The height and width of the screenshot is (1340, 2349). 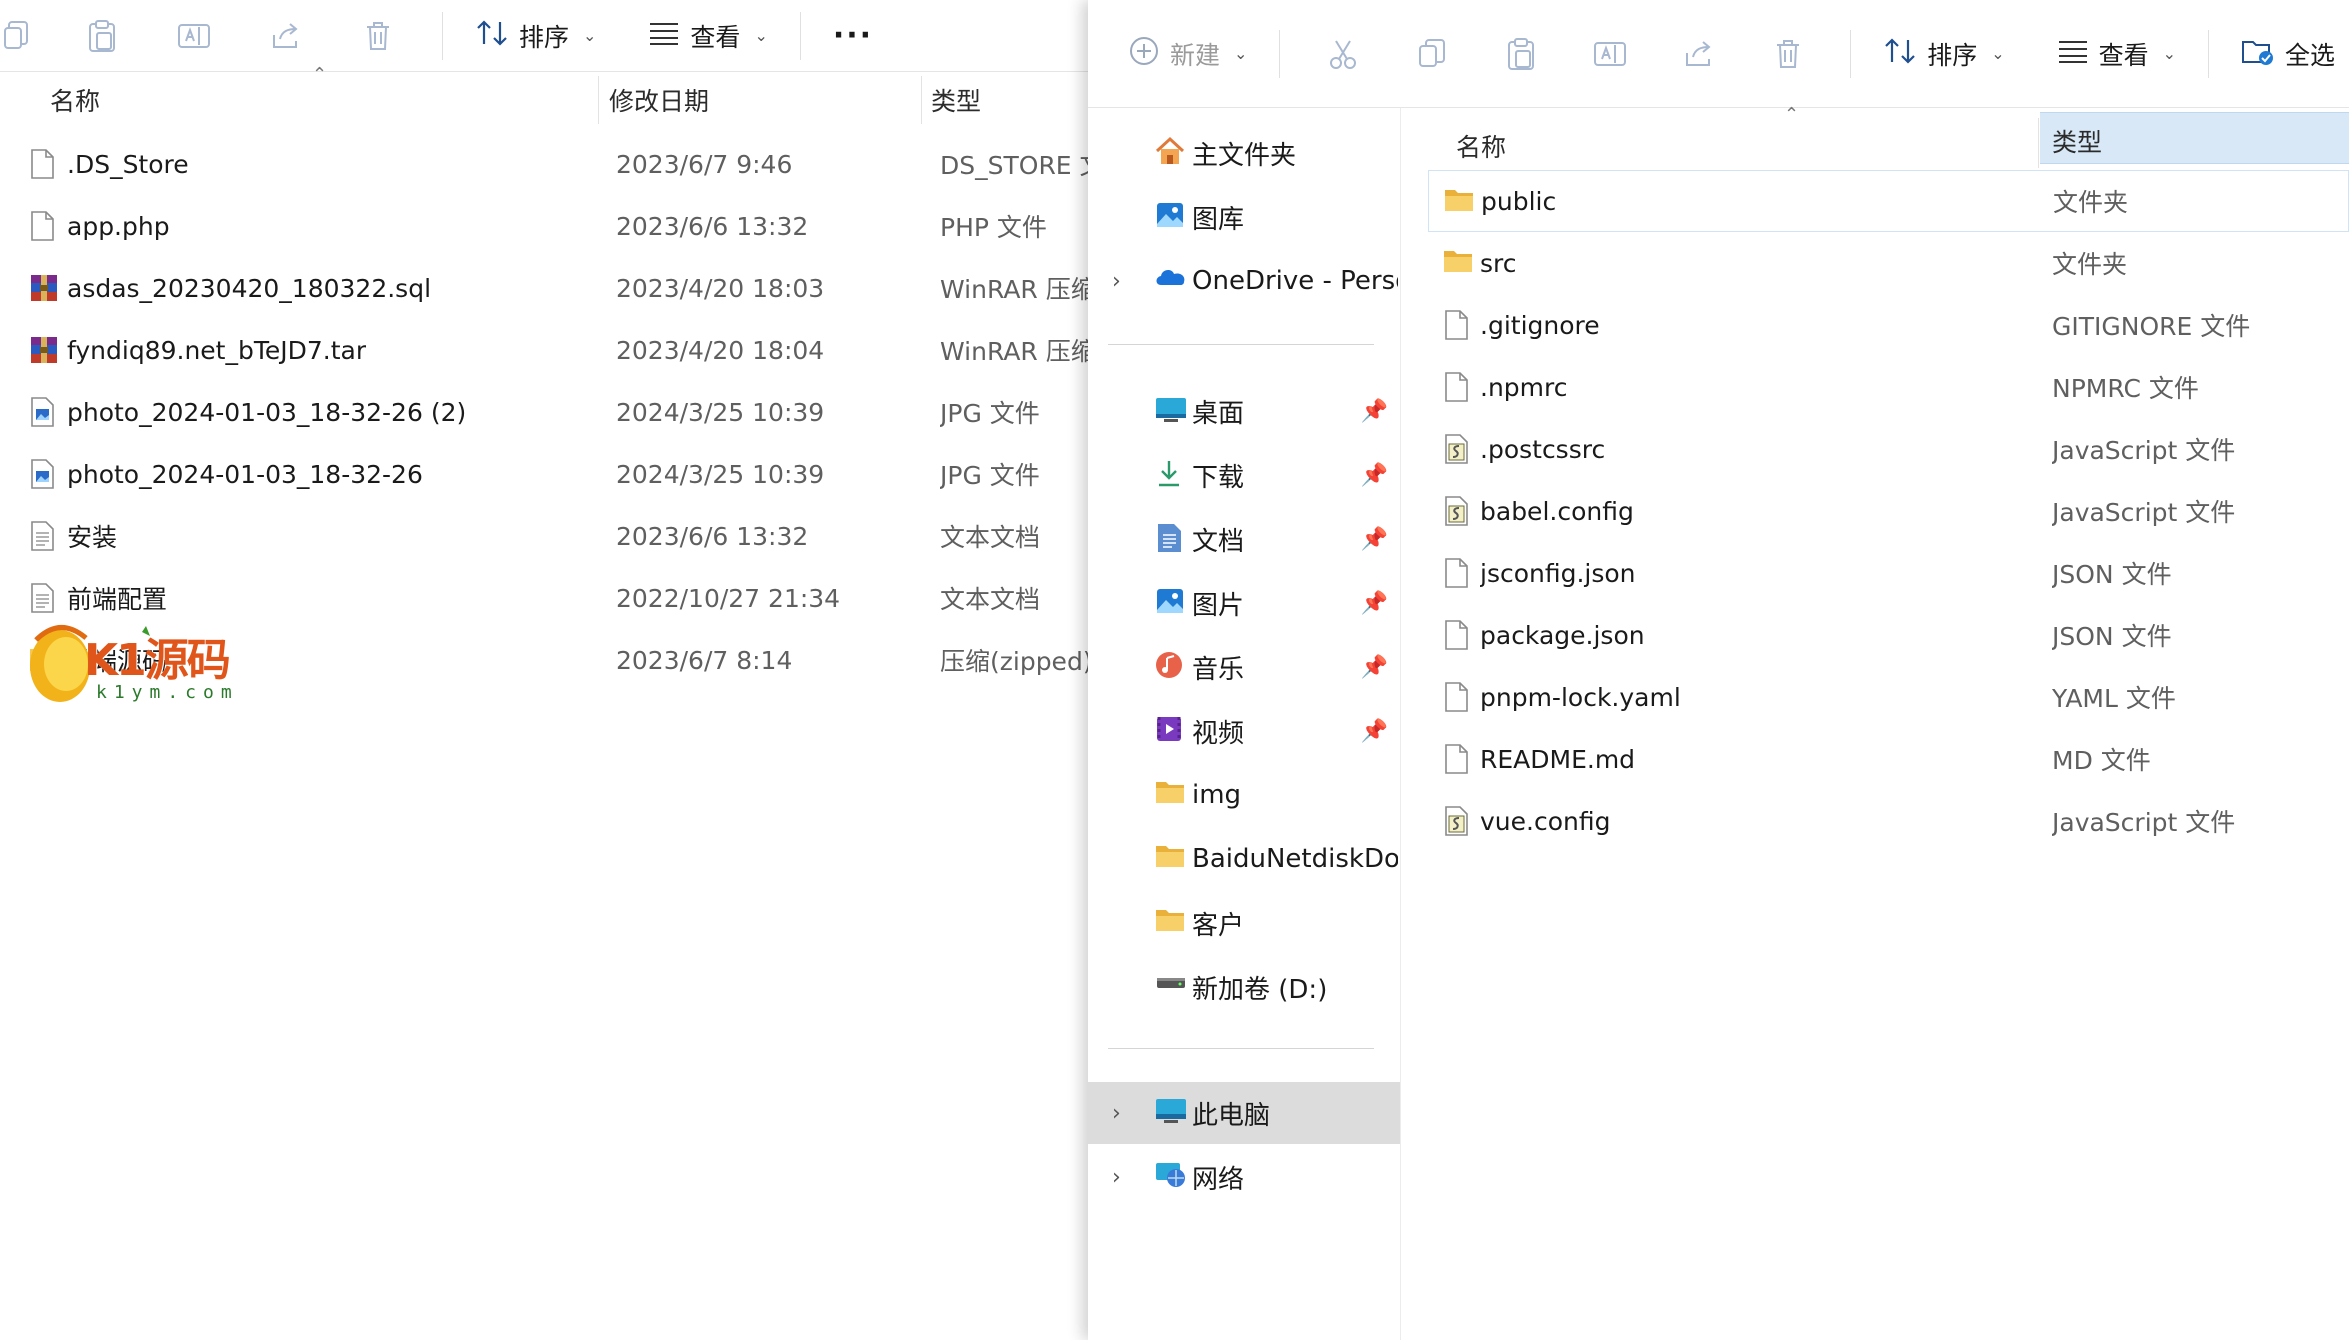 I want to click on column-header-type-hover: 类型 ⌄, so click(x=2194, y=138).